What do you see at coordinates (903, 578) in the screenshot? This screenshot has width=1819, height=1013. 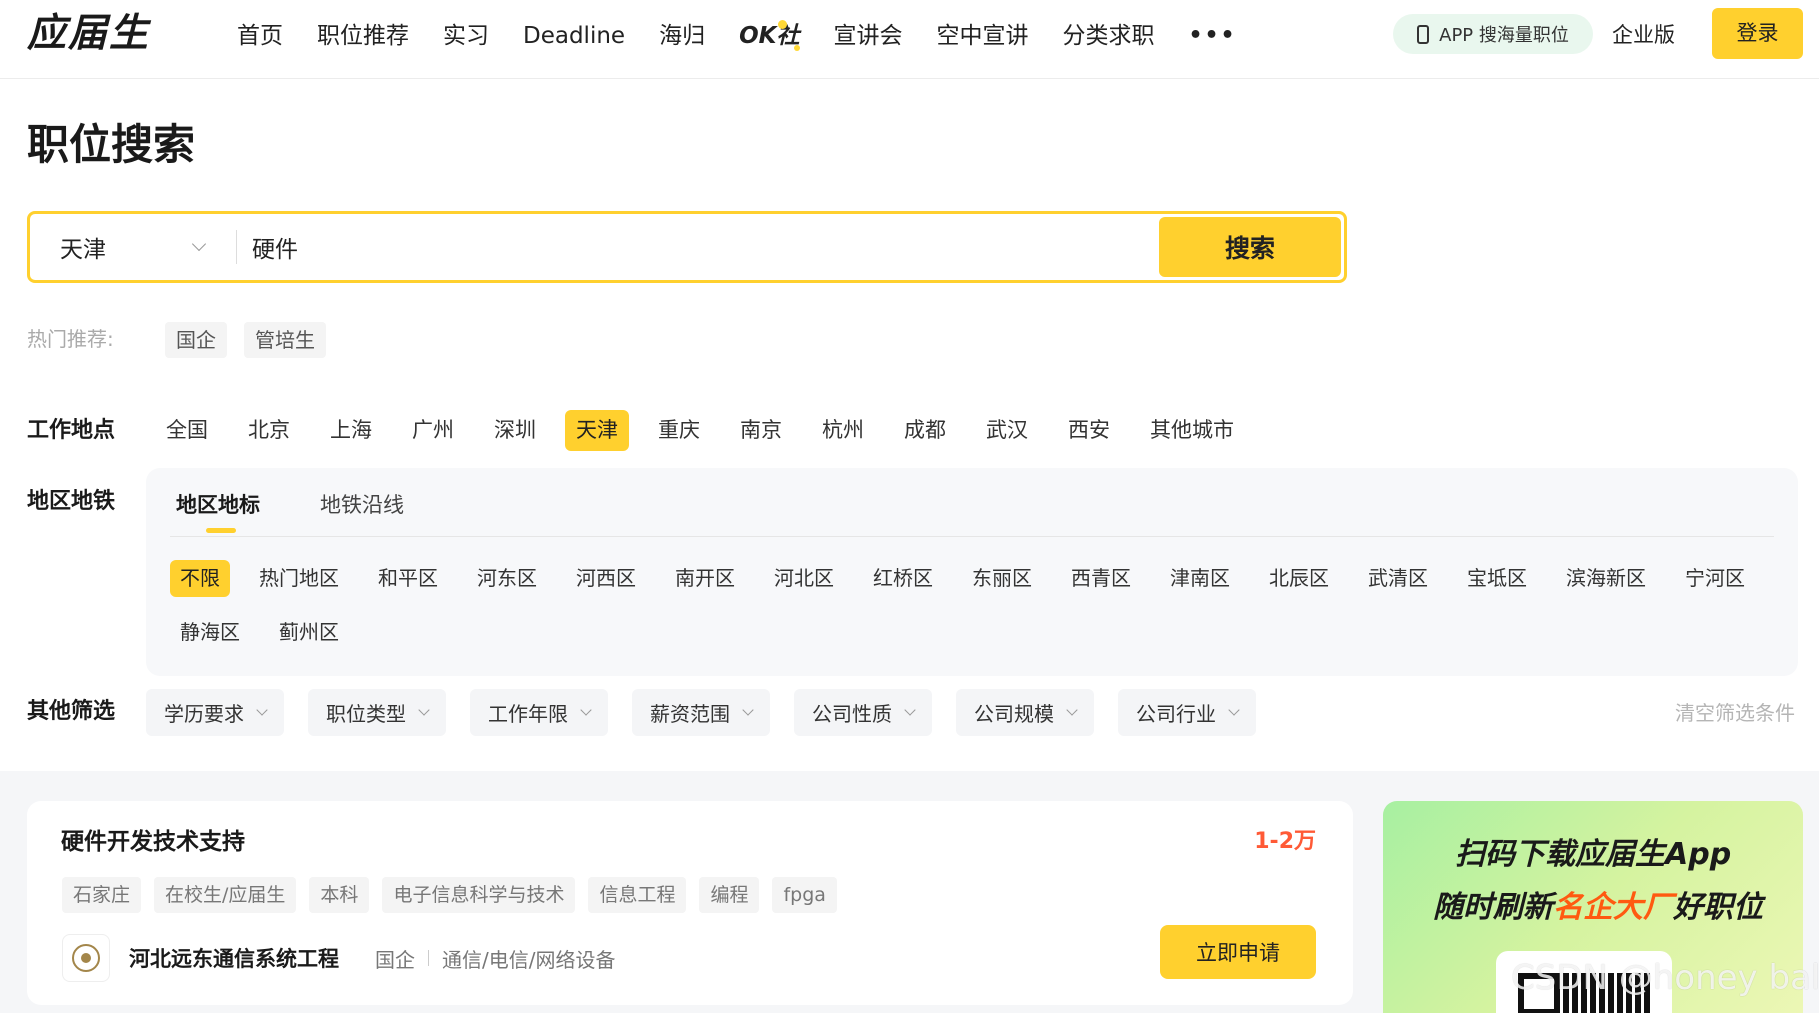 I see `district-option: 红桥区` at bounding box center [903, 578].